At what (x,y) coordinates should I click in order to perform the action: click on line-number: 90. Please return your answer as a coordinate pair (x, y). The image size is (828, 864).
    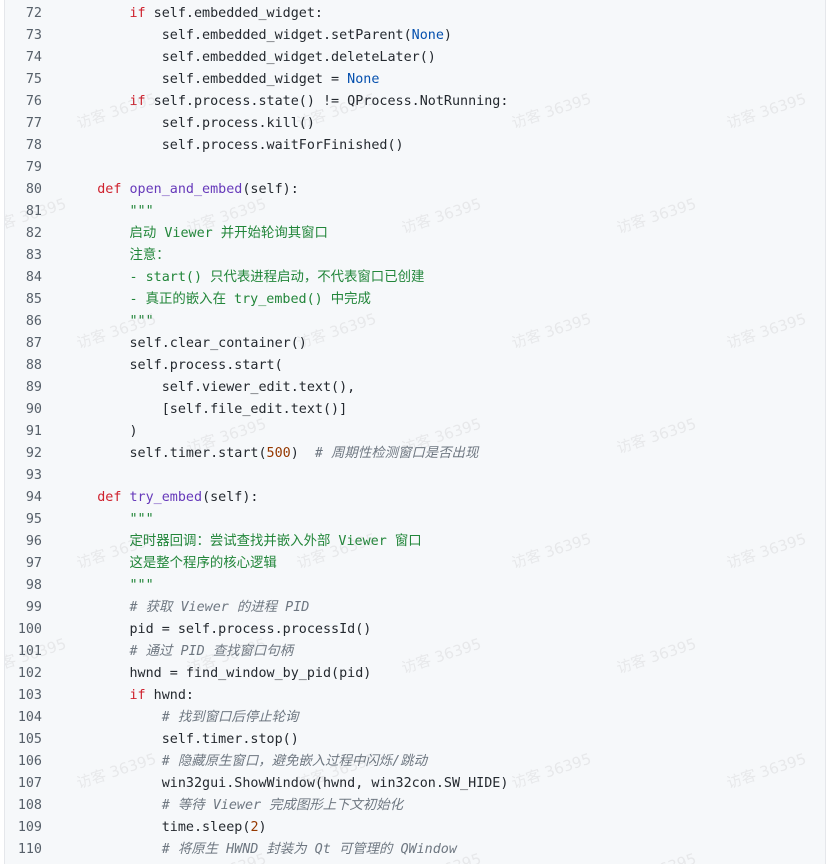
    Looking at the image, I should click on (33, 409).